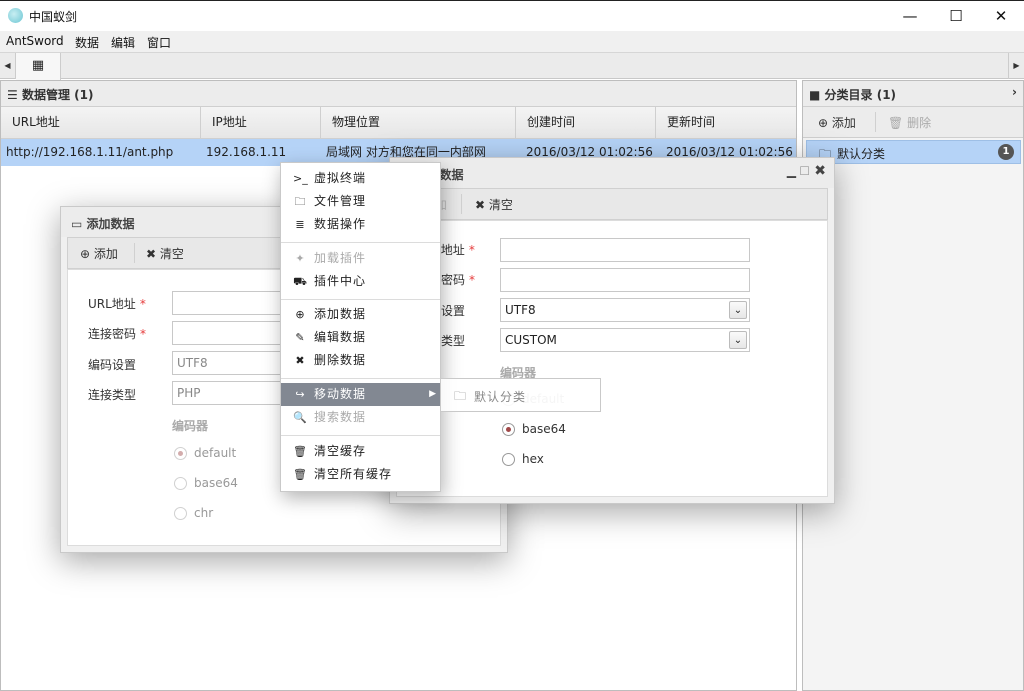  What do you see at coordinates (340, 314) in the screenshot?
I see `menu-item-label: 添加数据` at bounding box center [340, 314].